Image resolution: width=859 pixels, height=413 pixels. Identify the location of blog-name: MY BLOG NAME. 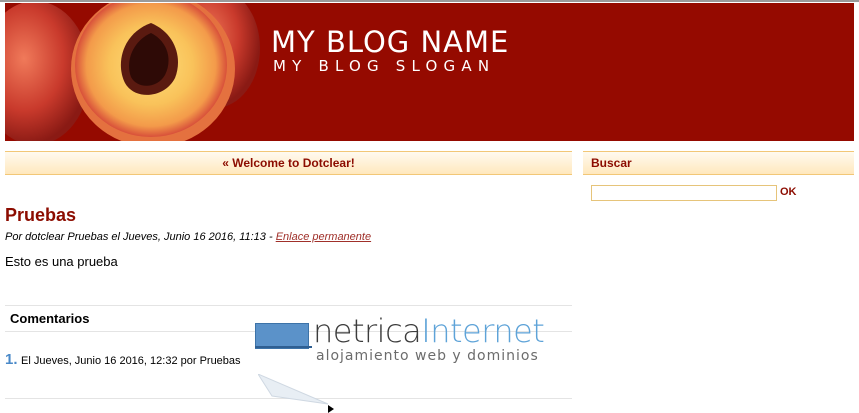
(390, 42).